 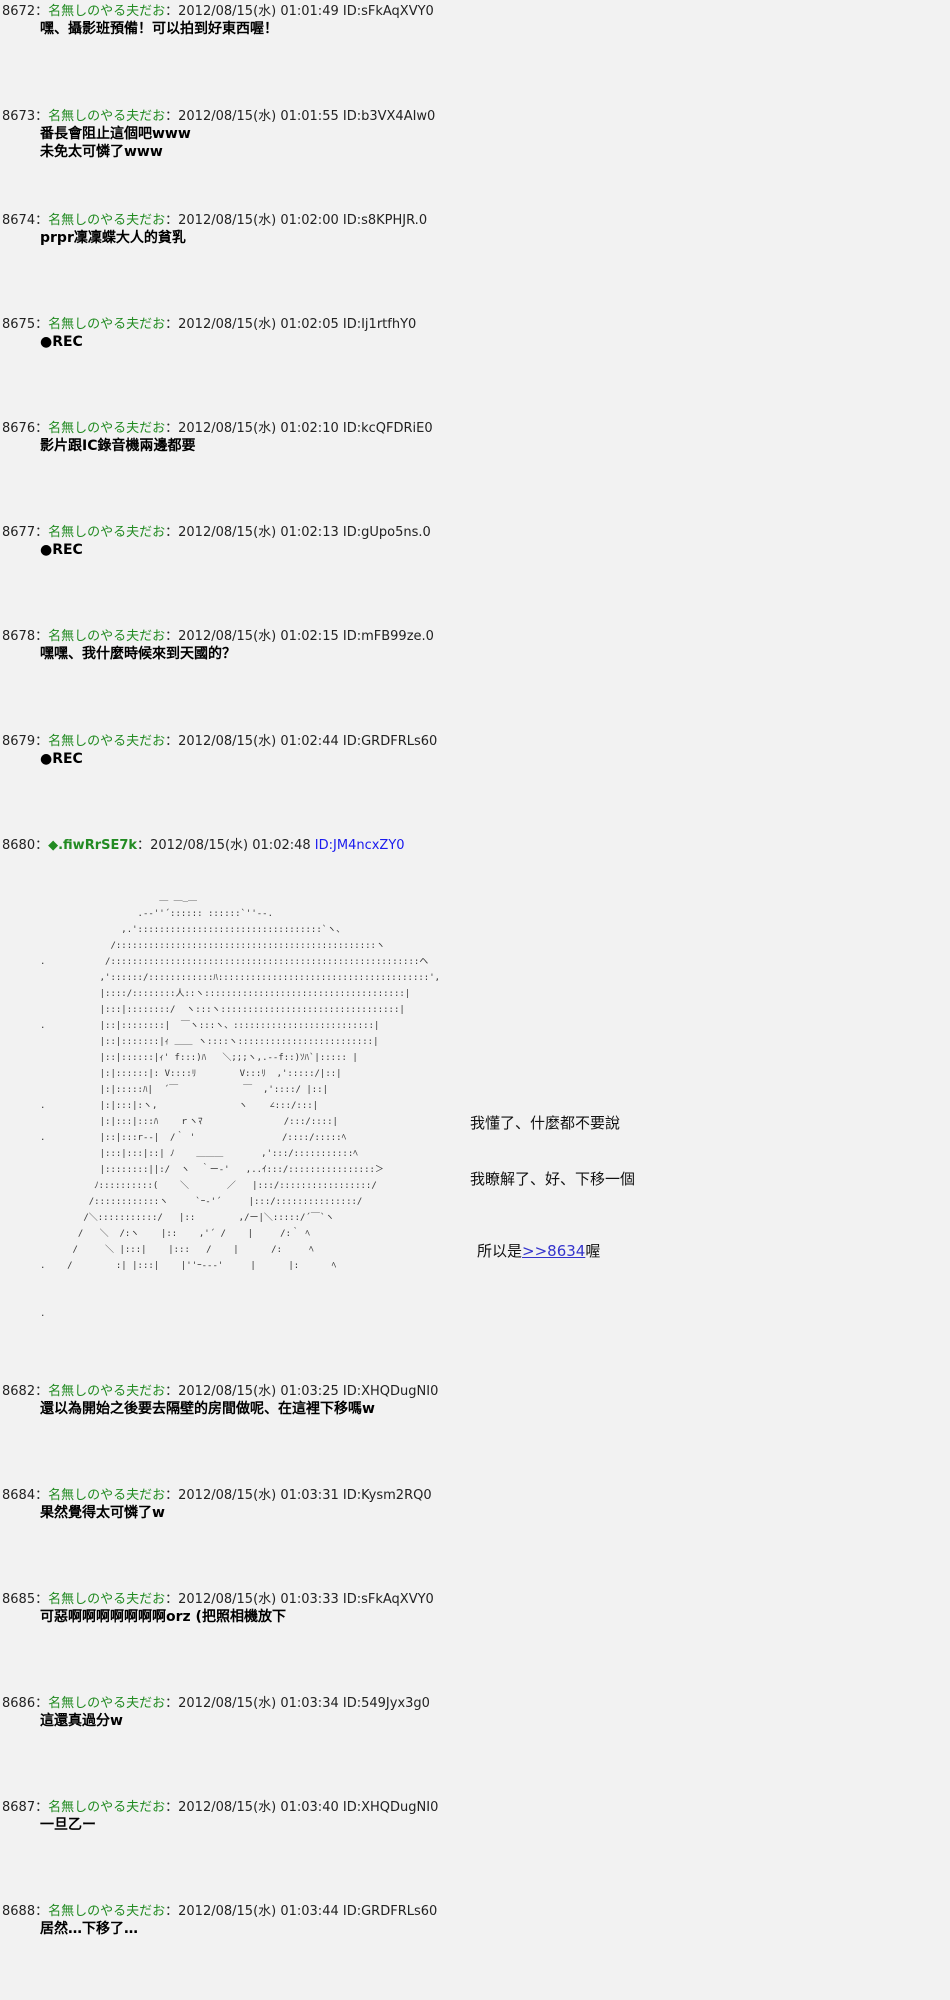 What do you see at coordinates (18, 1911) in the screenshot?
I see `post-number: 8688` at bounding box center [18, 1911].